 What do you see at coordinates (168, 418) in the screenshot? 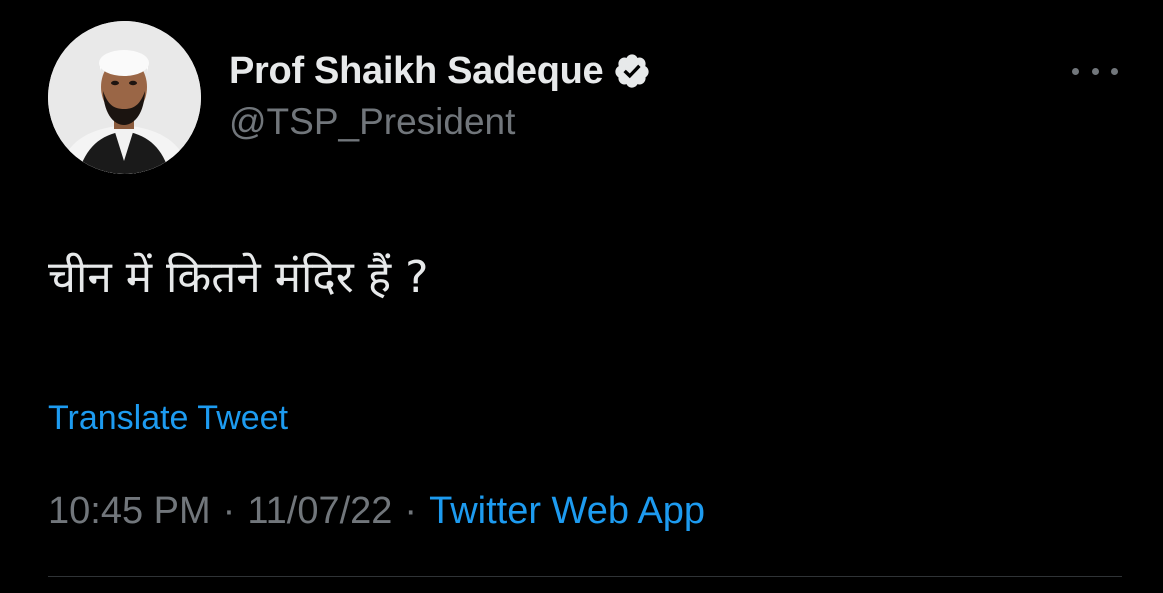
I see `translate-tweet-link: Translate Tweet` at bounding box center [168, 418].